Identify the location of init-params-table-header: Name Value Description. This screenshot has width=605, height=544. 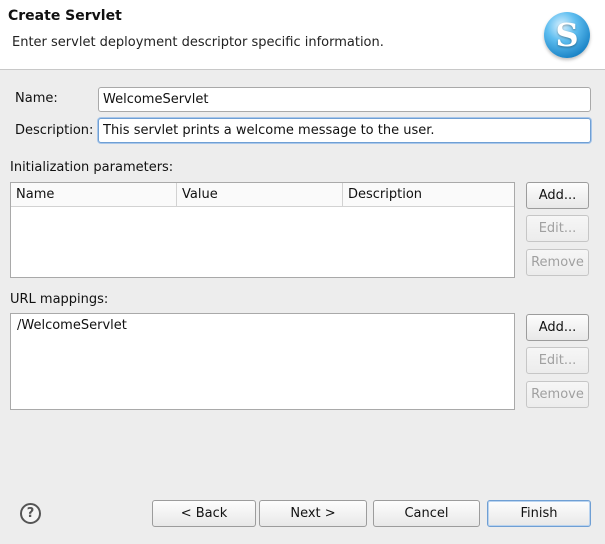
(262, 195).